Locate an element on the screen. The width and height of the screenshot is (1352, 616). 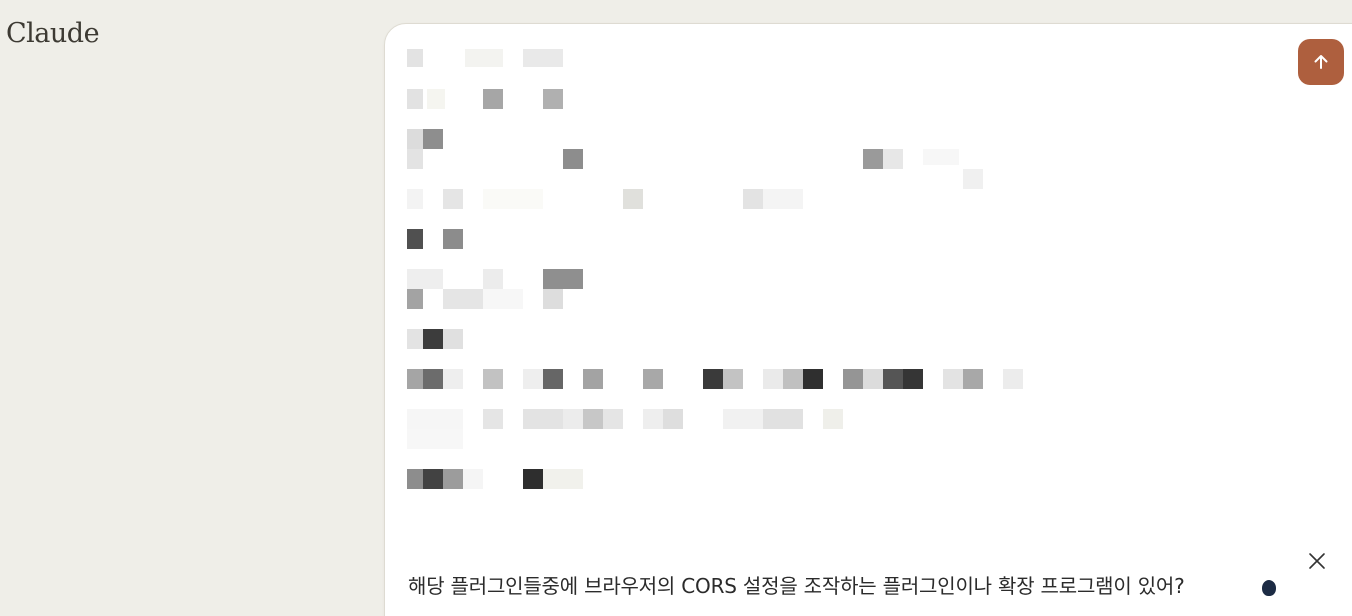
close-icon is located at coordinates (1317, 561).